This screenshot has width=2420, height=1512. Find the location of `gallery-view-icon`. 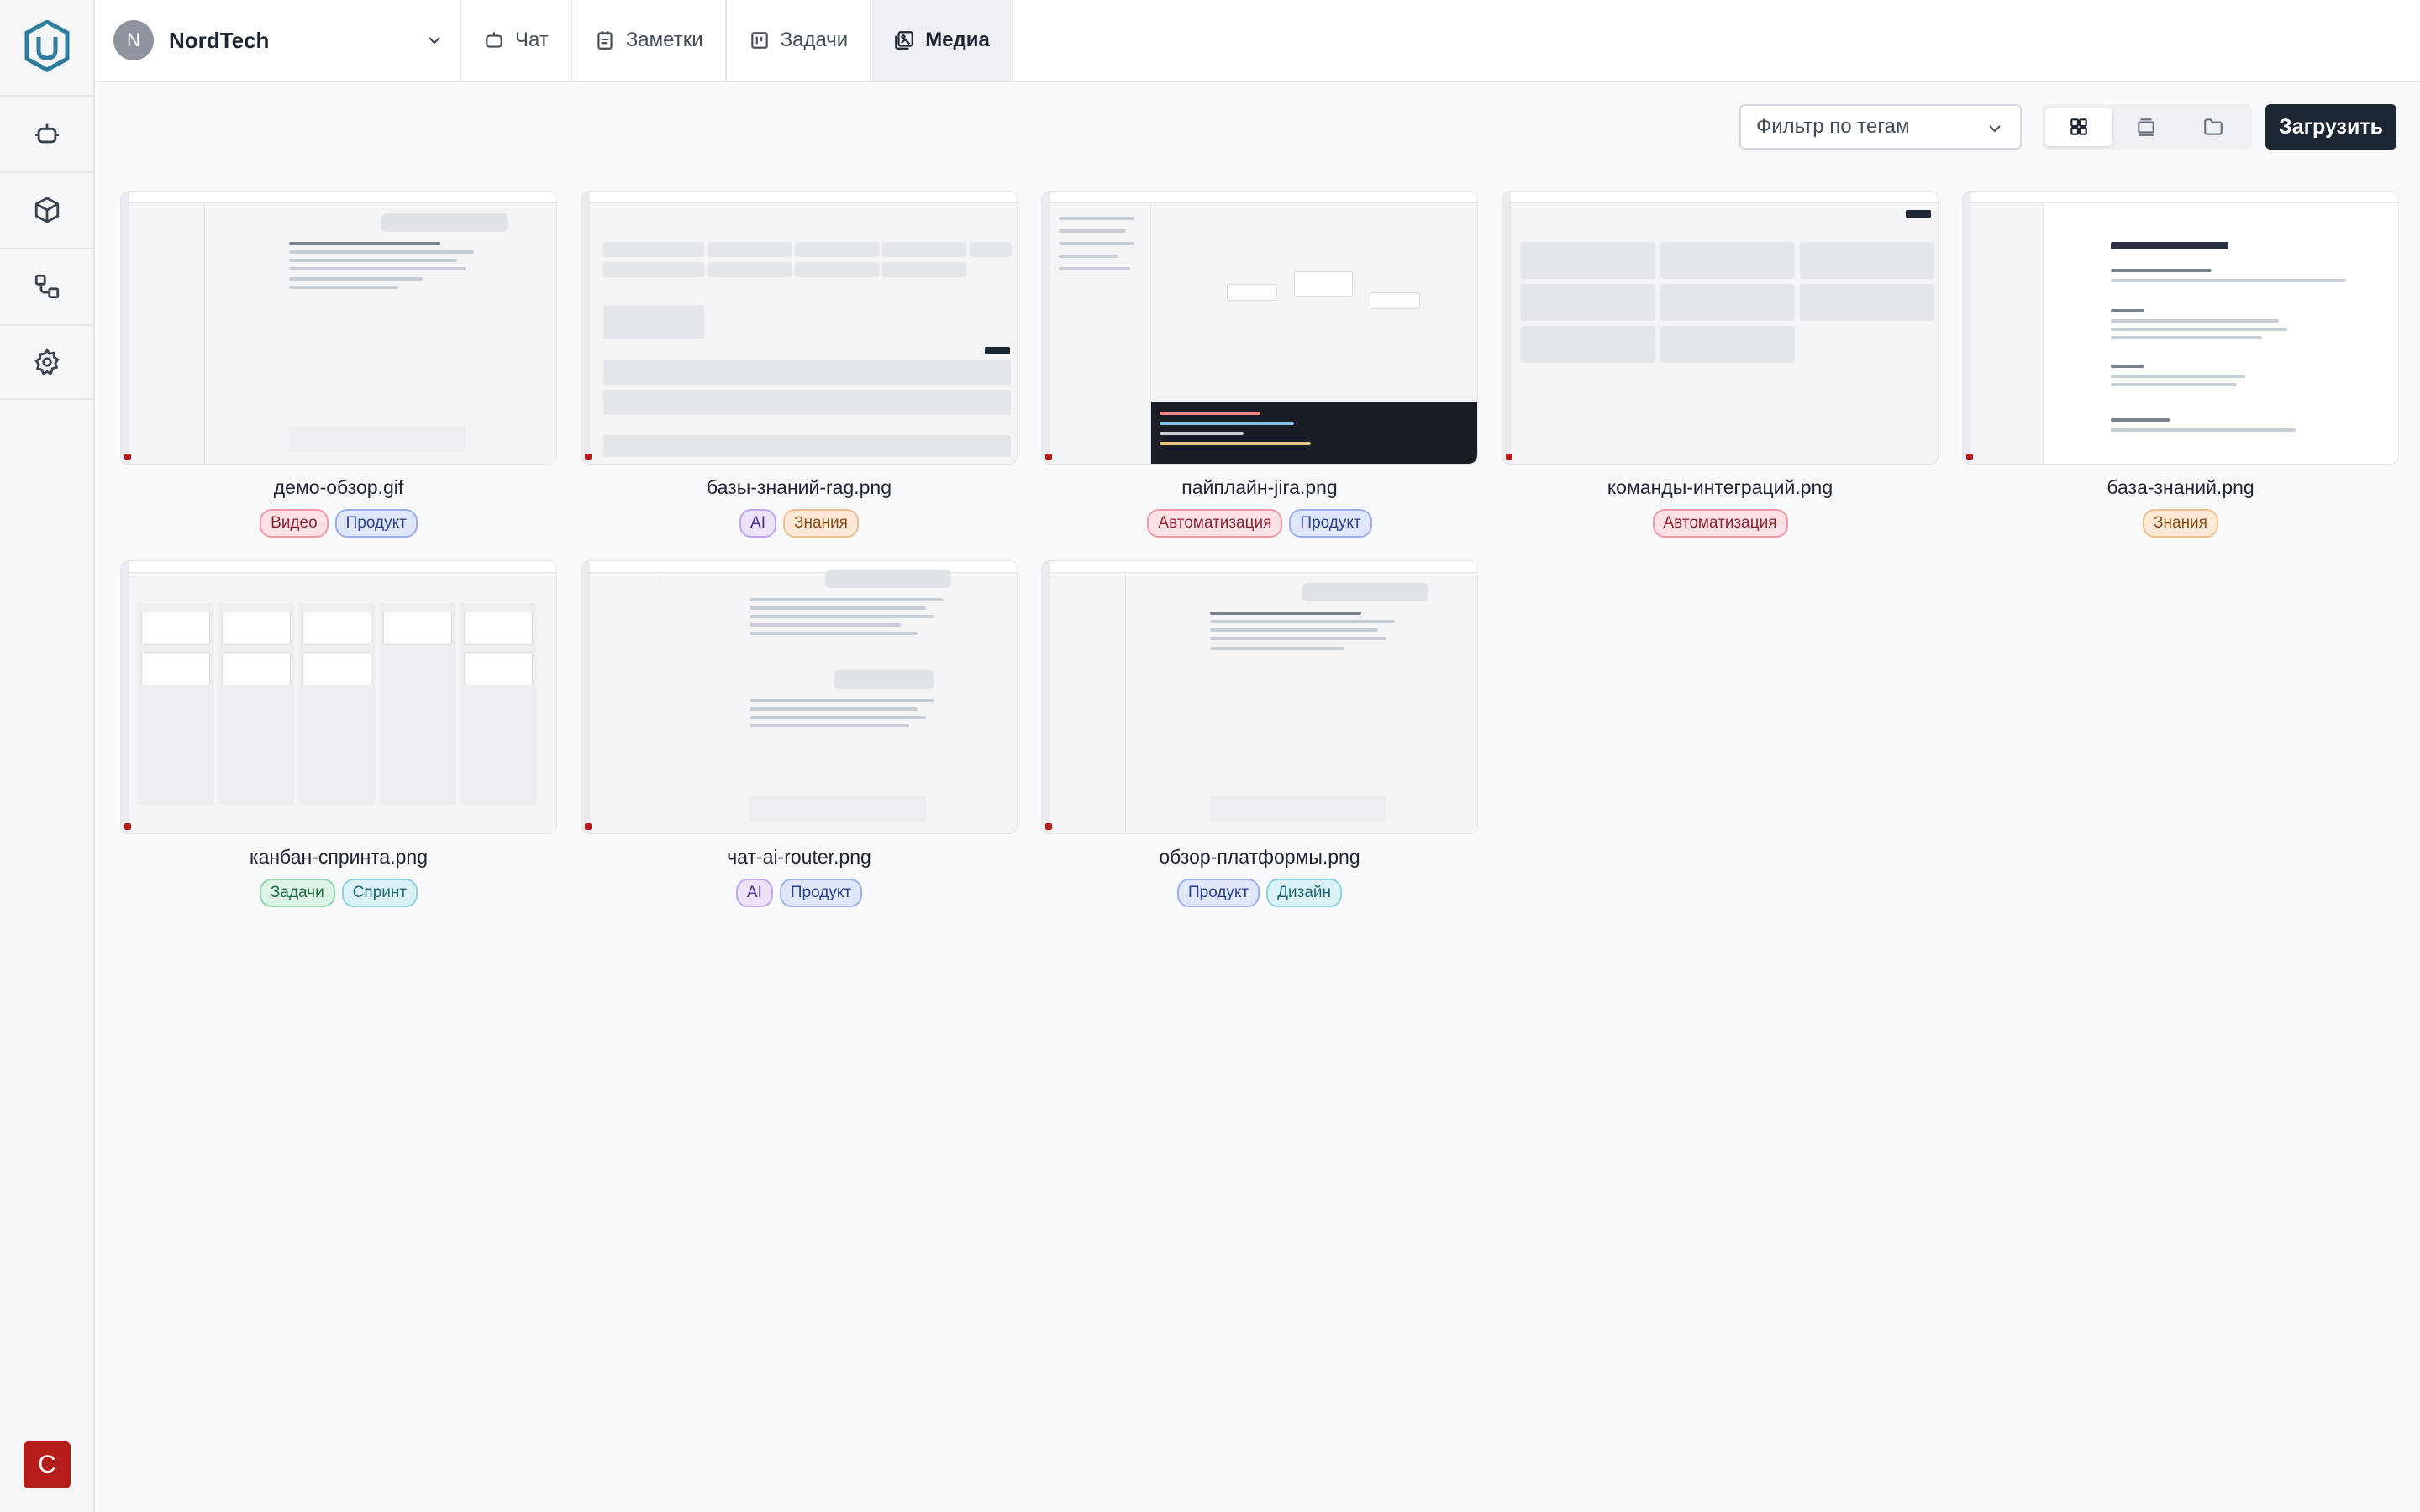

gallery-view-icon is located at coordinates (2146, 127).